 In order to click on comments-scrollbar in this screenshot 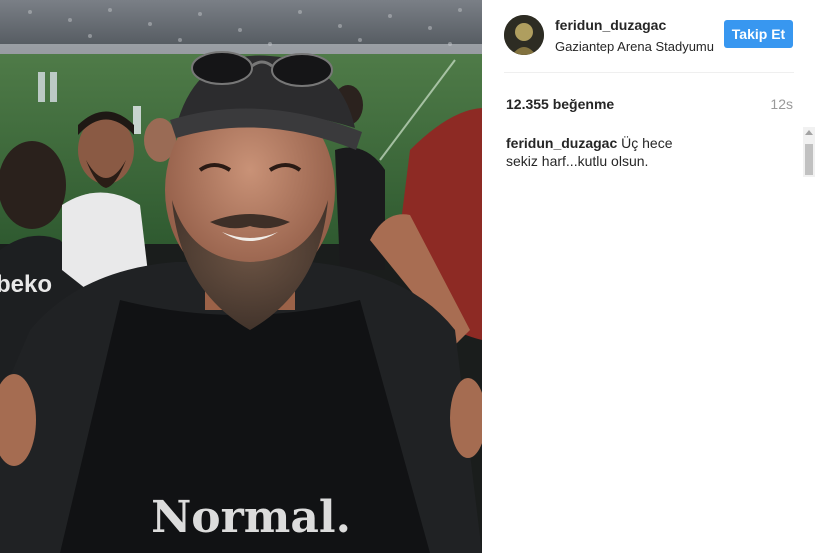, I will do `click(809, 152)`.